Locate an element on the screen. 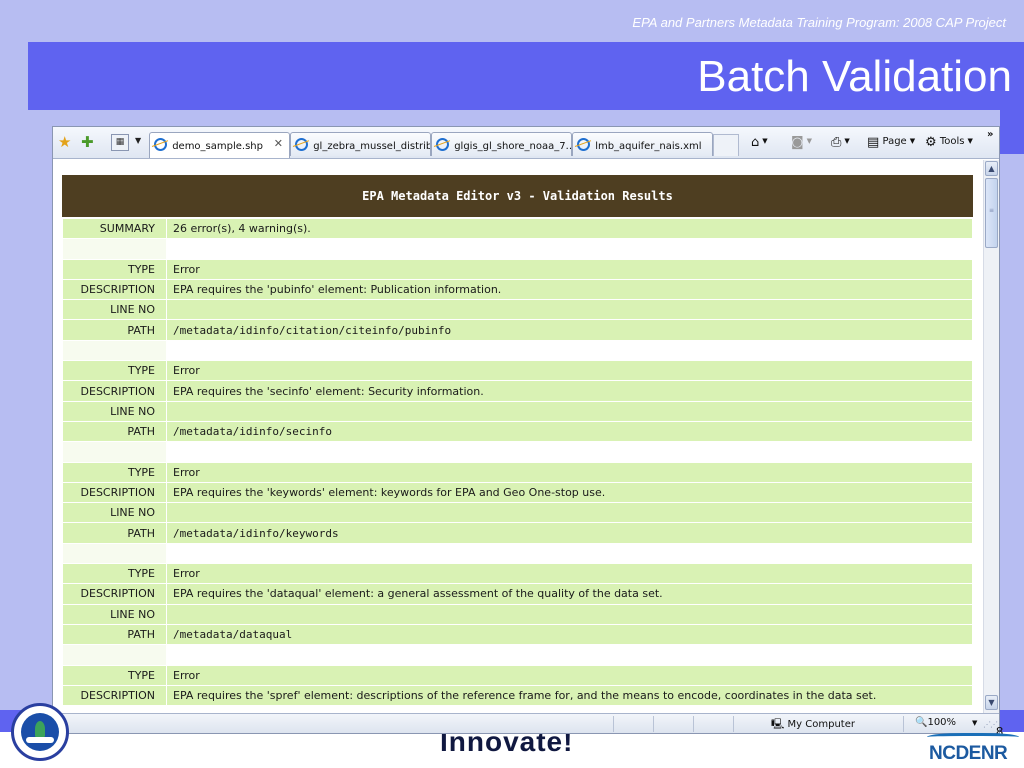 The width and height of the screenshot is (1024, 768). security-zone: 🖳 My Computer is located at coordinates (813, 725).